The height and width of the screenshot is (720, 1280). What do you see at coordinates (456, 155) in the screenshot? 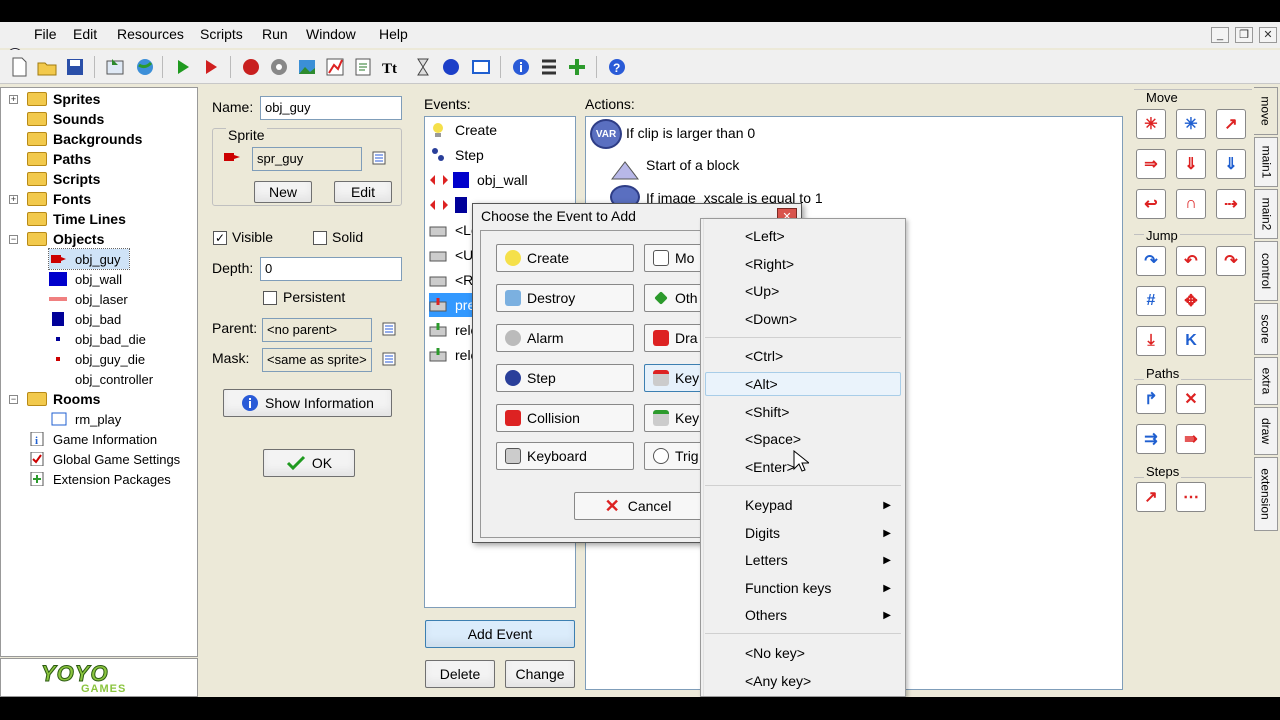
I see `event-step: Step` at bounding box center [456, 155].